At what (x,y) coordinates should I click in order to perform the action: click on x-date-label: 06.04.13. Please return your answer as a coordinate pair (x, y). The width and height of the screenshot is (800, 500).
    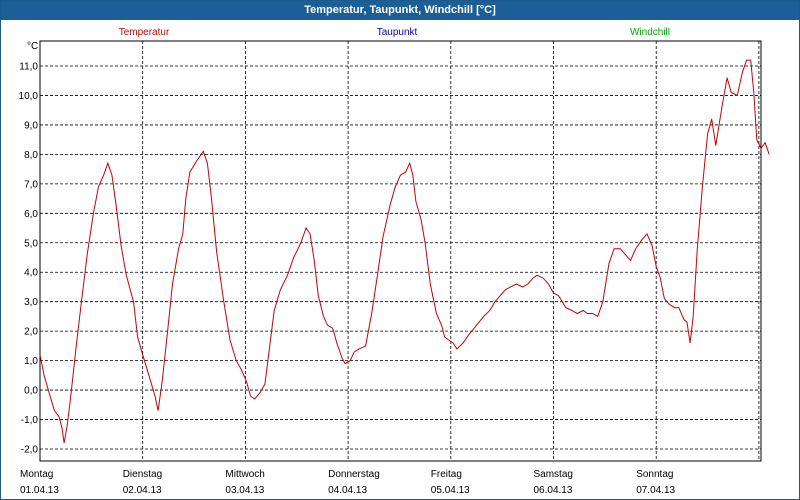
    Looking at the image, I should click on (553, 490).